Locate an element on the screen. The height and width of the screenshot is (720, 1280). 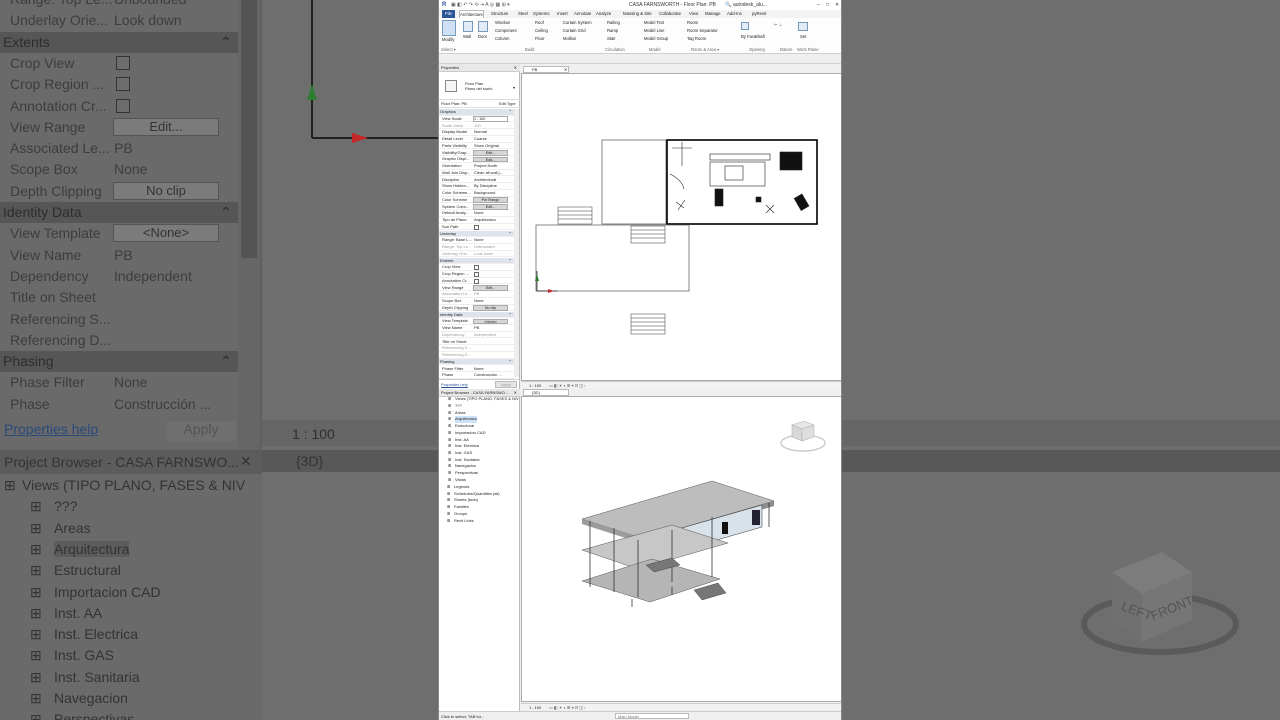
property-value: Normal is located at coordinates (480, 132).